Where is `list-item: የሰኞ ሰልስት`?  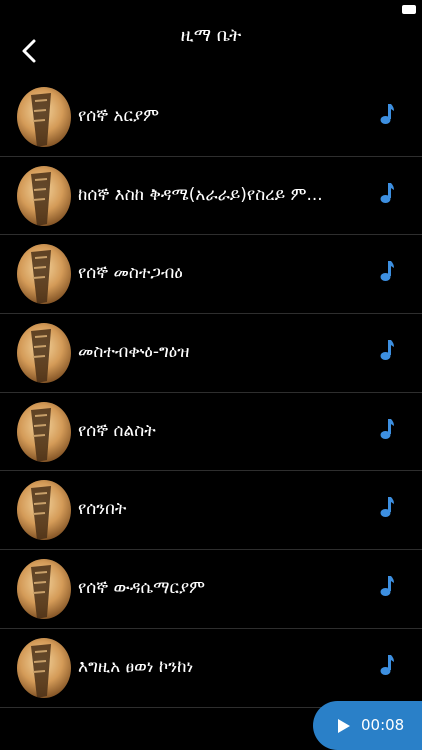
list-item: የሰኞ ሰልስት is located at coordinates (211, 432).